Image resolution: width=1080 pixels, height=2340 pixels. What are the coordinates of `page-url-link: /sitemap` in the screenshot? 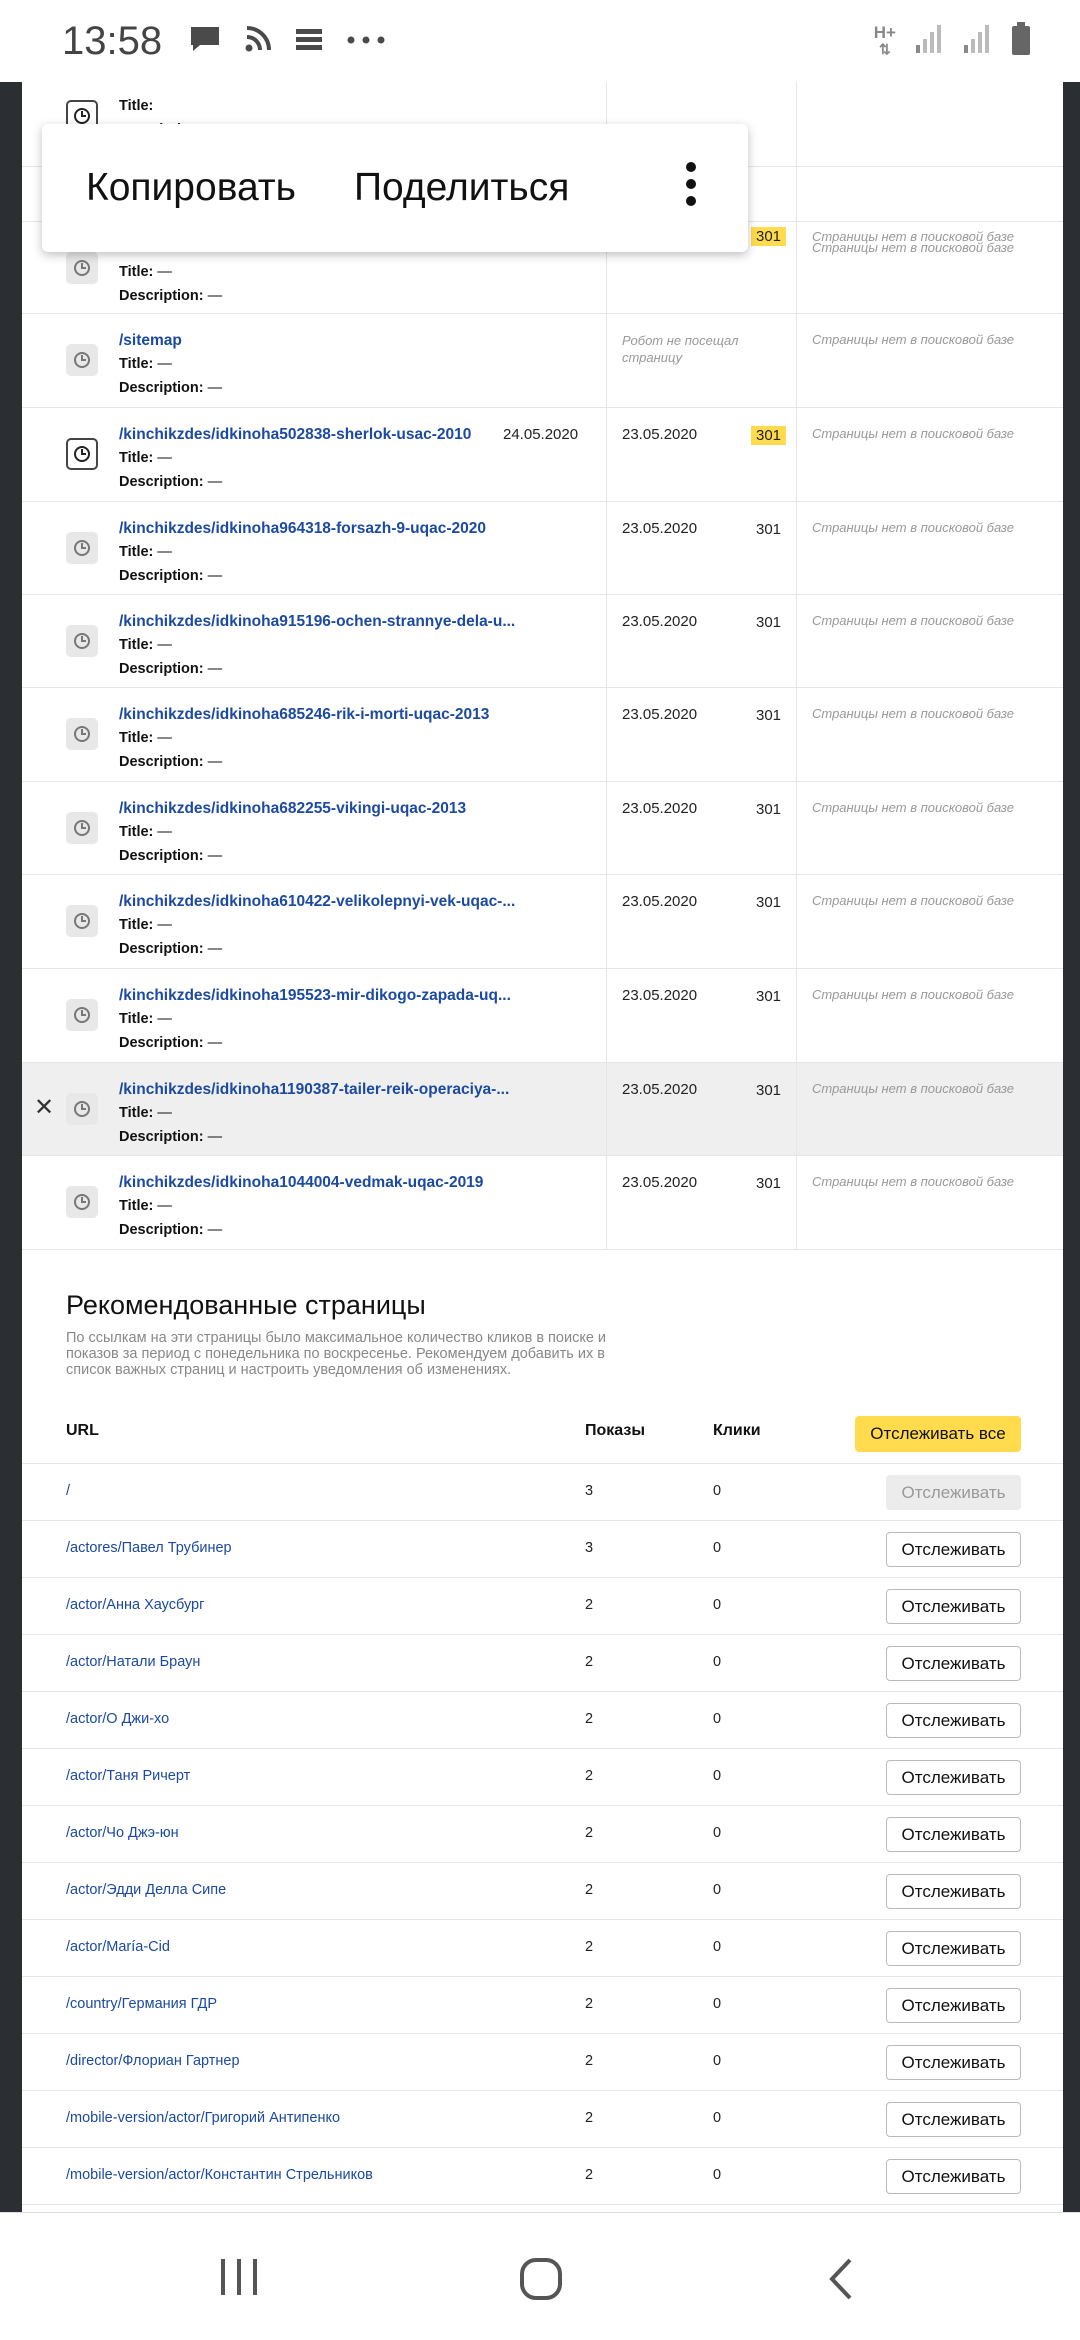 It's located at (150, 341).